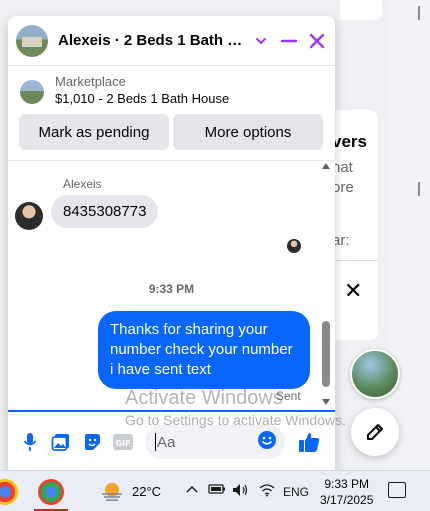 The height and width of the screenshot is (511, 430). I want to click on scroll-up-arrow, so click(326, 166).